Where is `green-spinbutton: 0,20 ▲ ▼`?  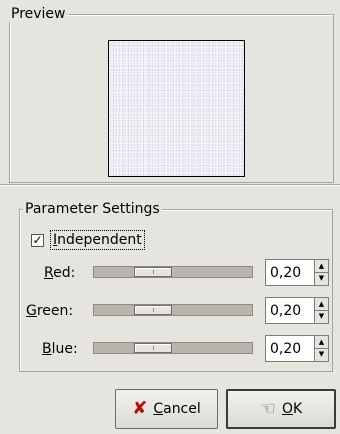
green-spinbutton: 0,20 ▲ ▼ is located at coordinates (297, 310).